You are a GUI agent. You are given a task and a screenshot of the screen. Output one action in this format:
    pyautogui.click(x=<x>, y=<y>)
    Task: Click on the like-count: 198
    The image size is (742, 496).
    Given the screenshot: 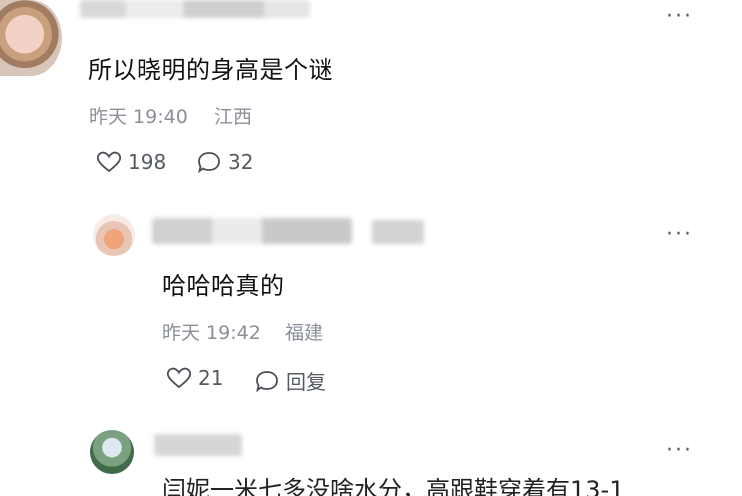 What is the action you would take?
    pyautogui.click(x=147, y=162)
    